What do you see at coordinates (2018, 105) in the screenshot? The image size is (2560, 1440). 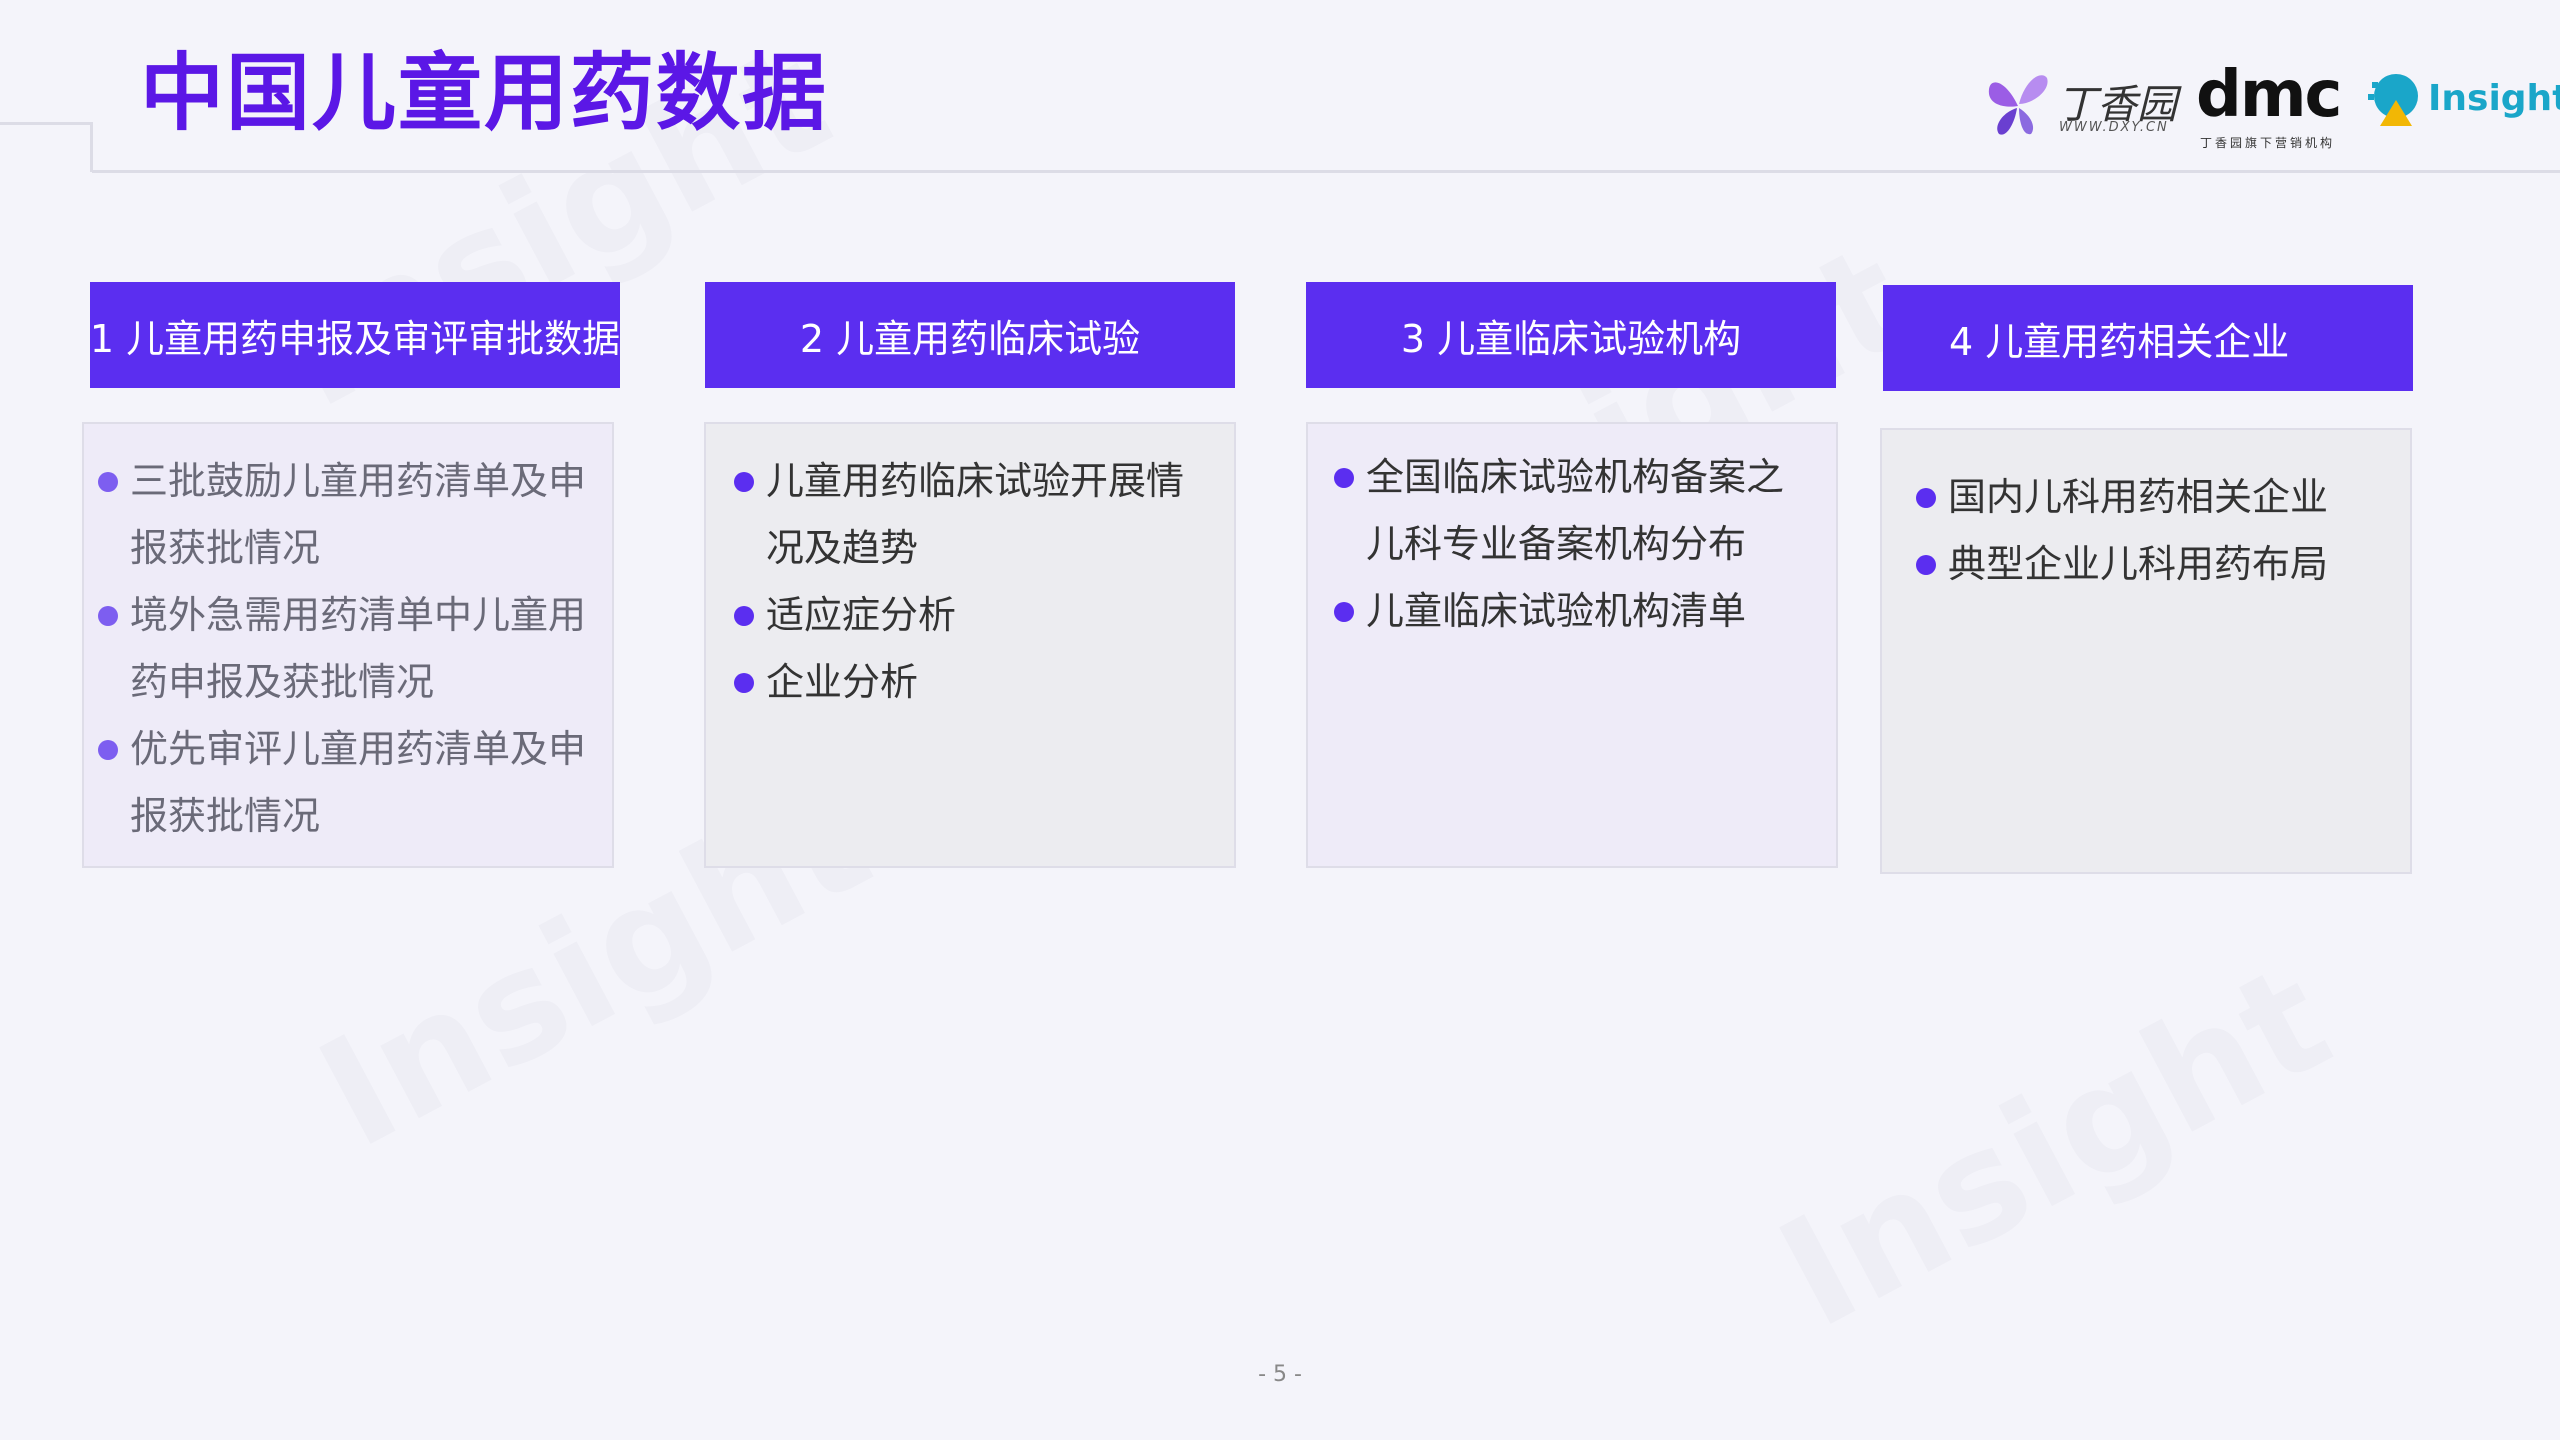 I see `butterfly-icon` at bounding box center [2018, 105].